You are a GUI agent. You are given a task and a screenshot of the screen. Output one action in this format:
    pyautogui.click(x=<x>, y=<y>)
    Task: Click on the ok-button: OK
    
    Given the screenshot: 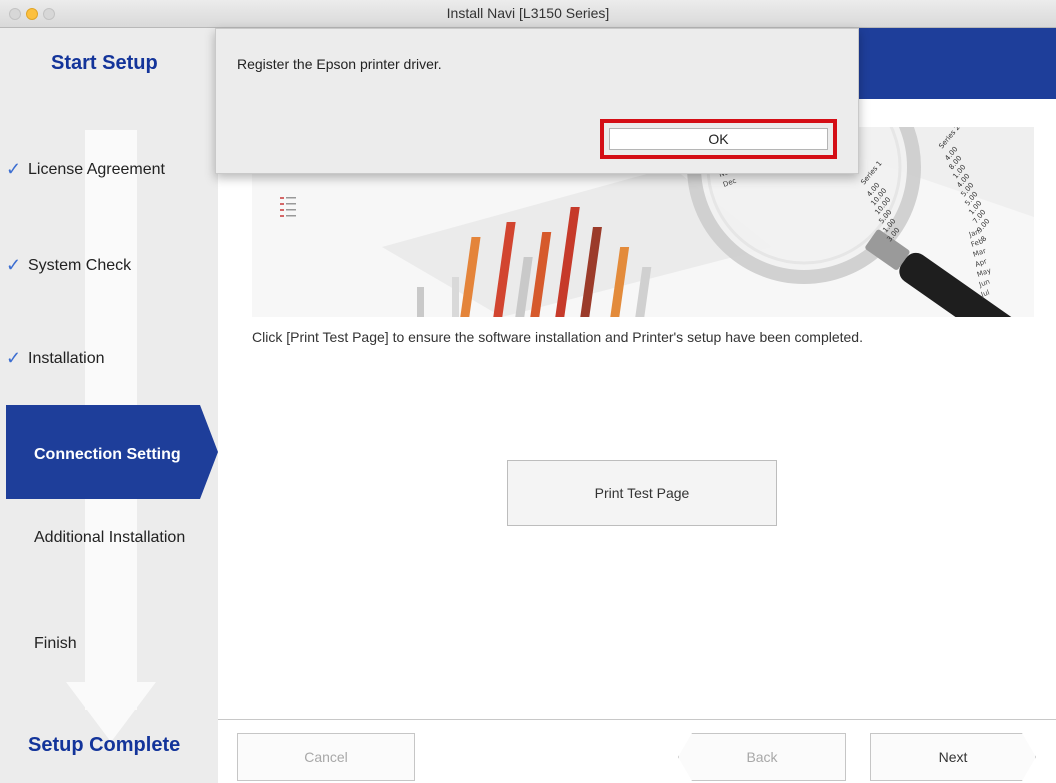 What is the action you would take?
    pyautogui.click(x=718, y=139)
    